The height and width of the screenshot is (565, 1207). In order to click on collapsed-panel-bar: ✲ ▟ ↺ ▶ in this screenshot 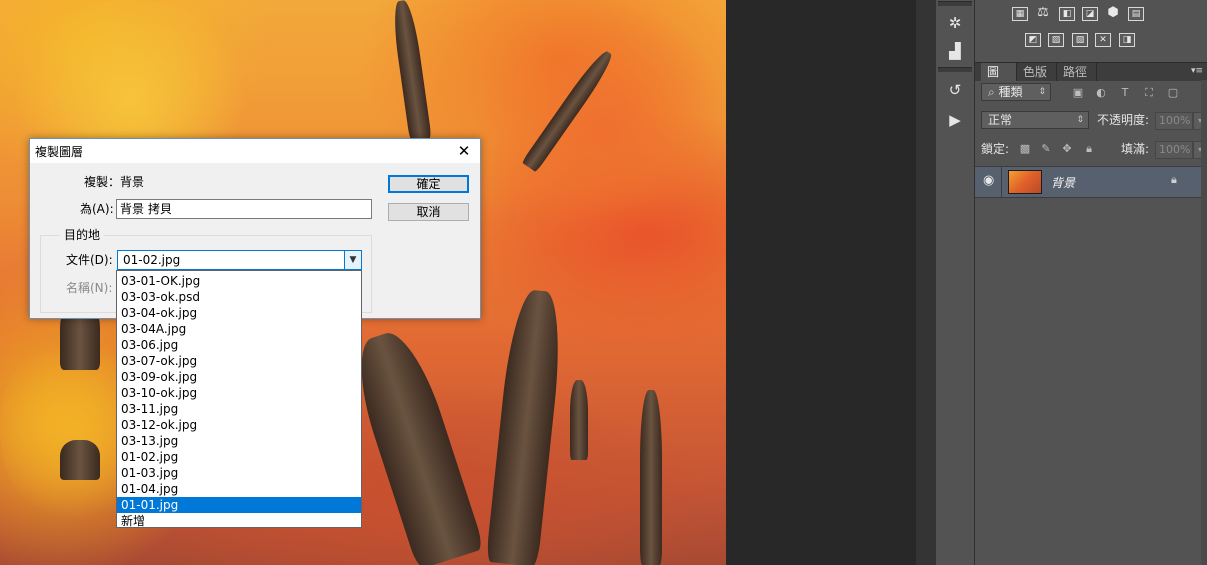, I will do `click(955, 282)`.